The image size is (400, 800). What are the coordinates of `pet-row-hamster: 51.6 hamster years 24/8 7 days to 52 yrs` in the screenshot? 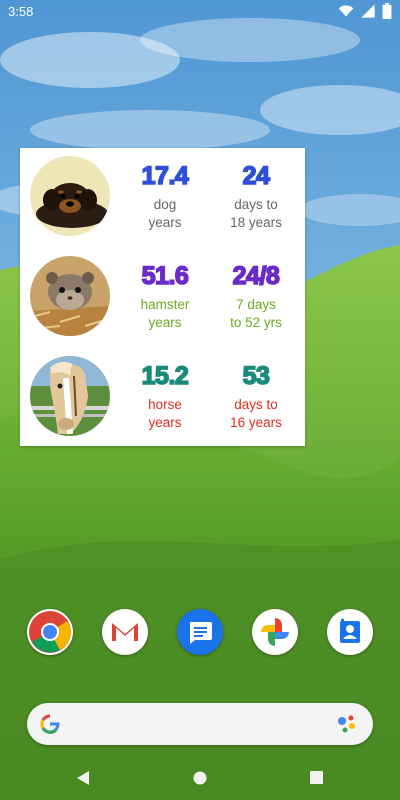 It's located at (162, 296).